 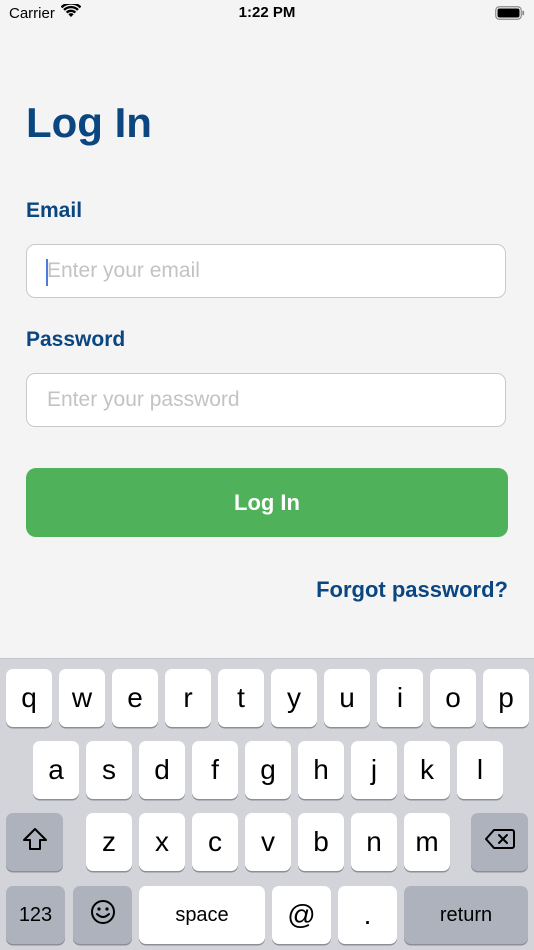 What do you see at coordinates (56, 770) in the screenshot?
I see `key-a: a` at bounding box center [56, 770].